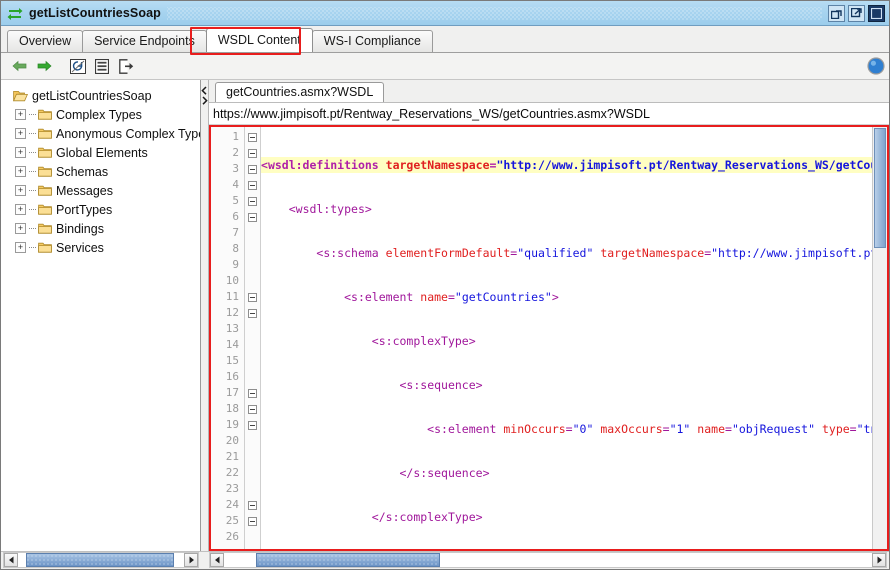 Image resolution: width=890 pixels, height=570 pixels. What do you see at coordinates (103, 209) in the screenshot?
I see `tree-item-porttypes: + PortTypes` at bounding box center [103, 209].